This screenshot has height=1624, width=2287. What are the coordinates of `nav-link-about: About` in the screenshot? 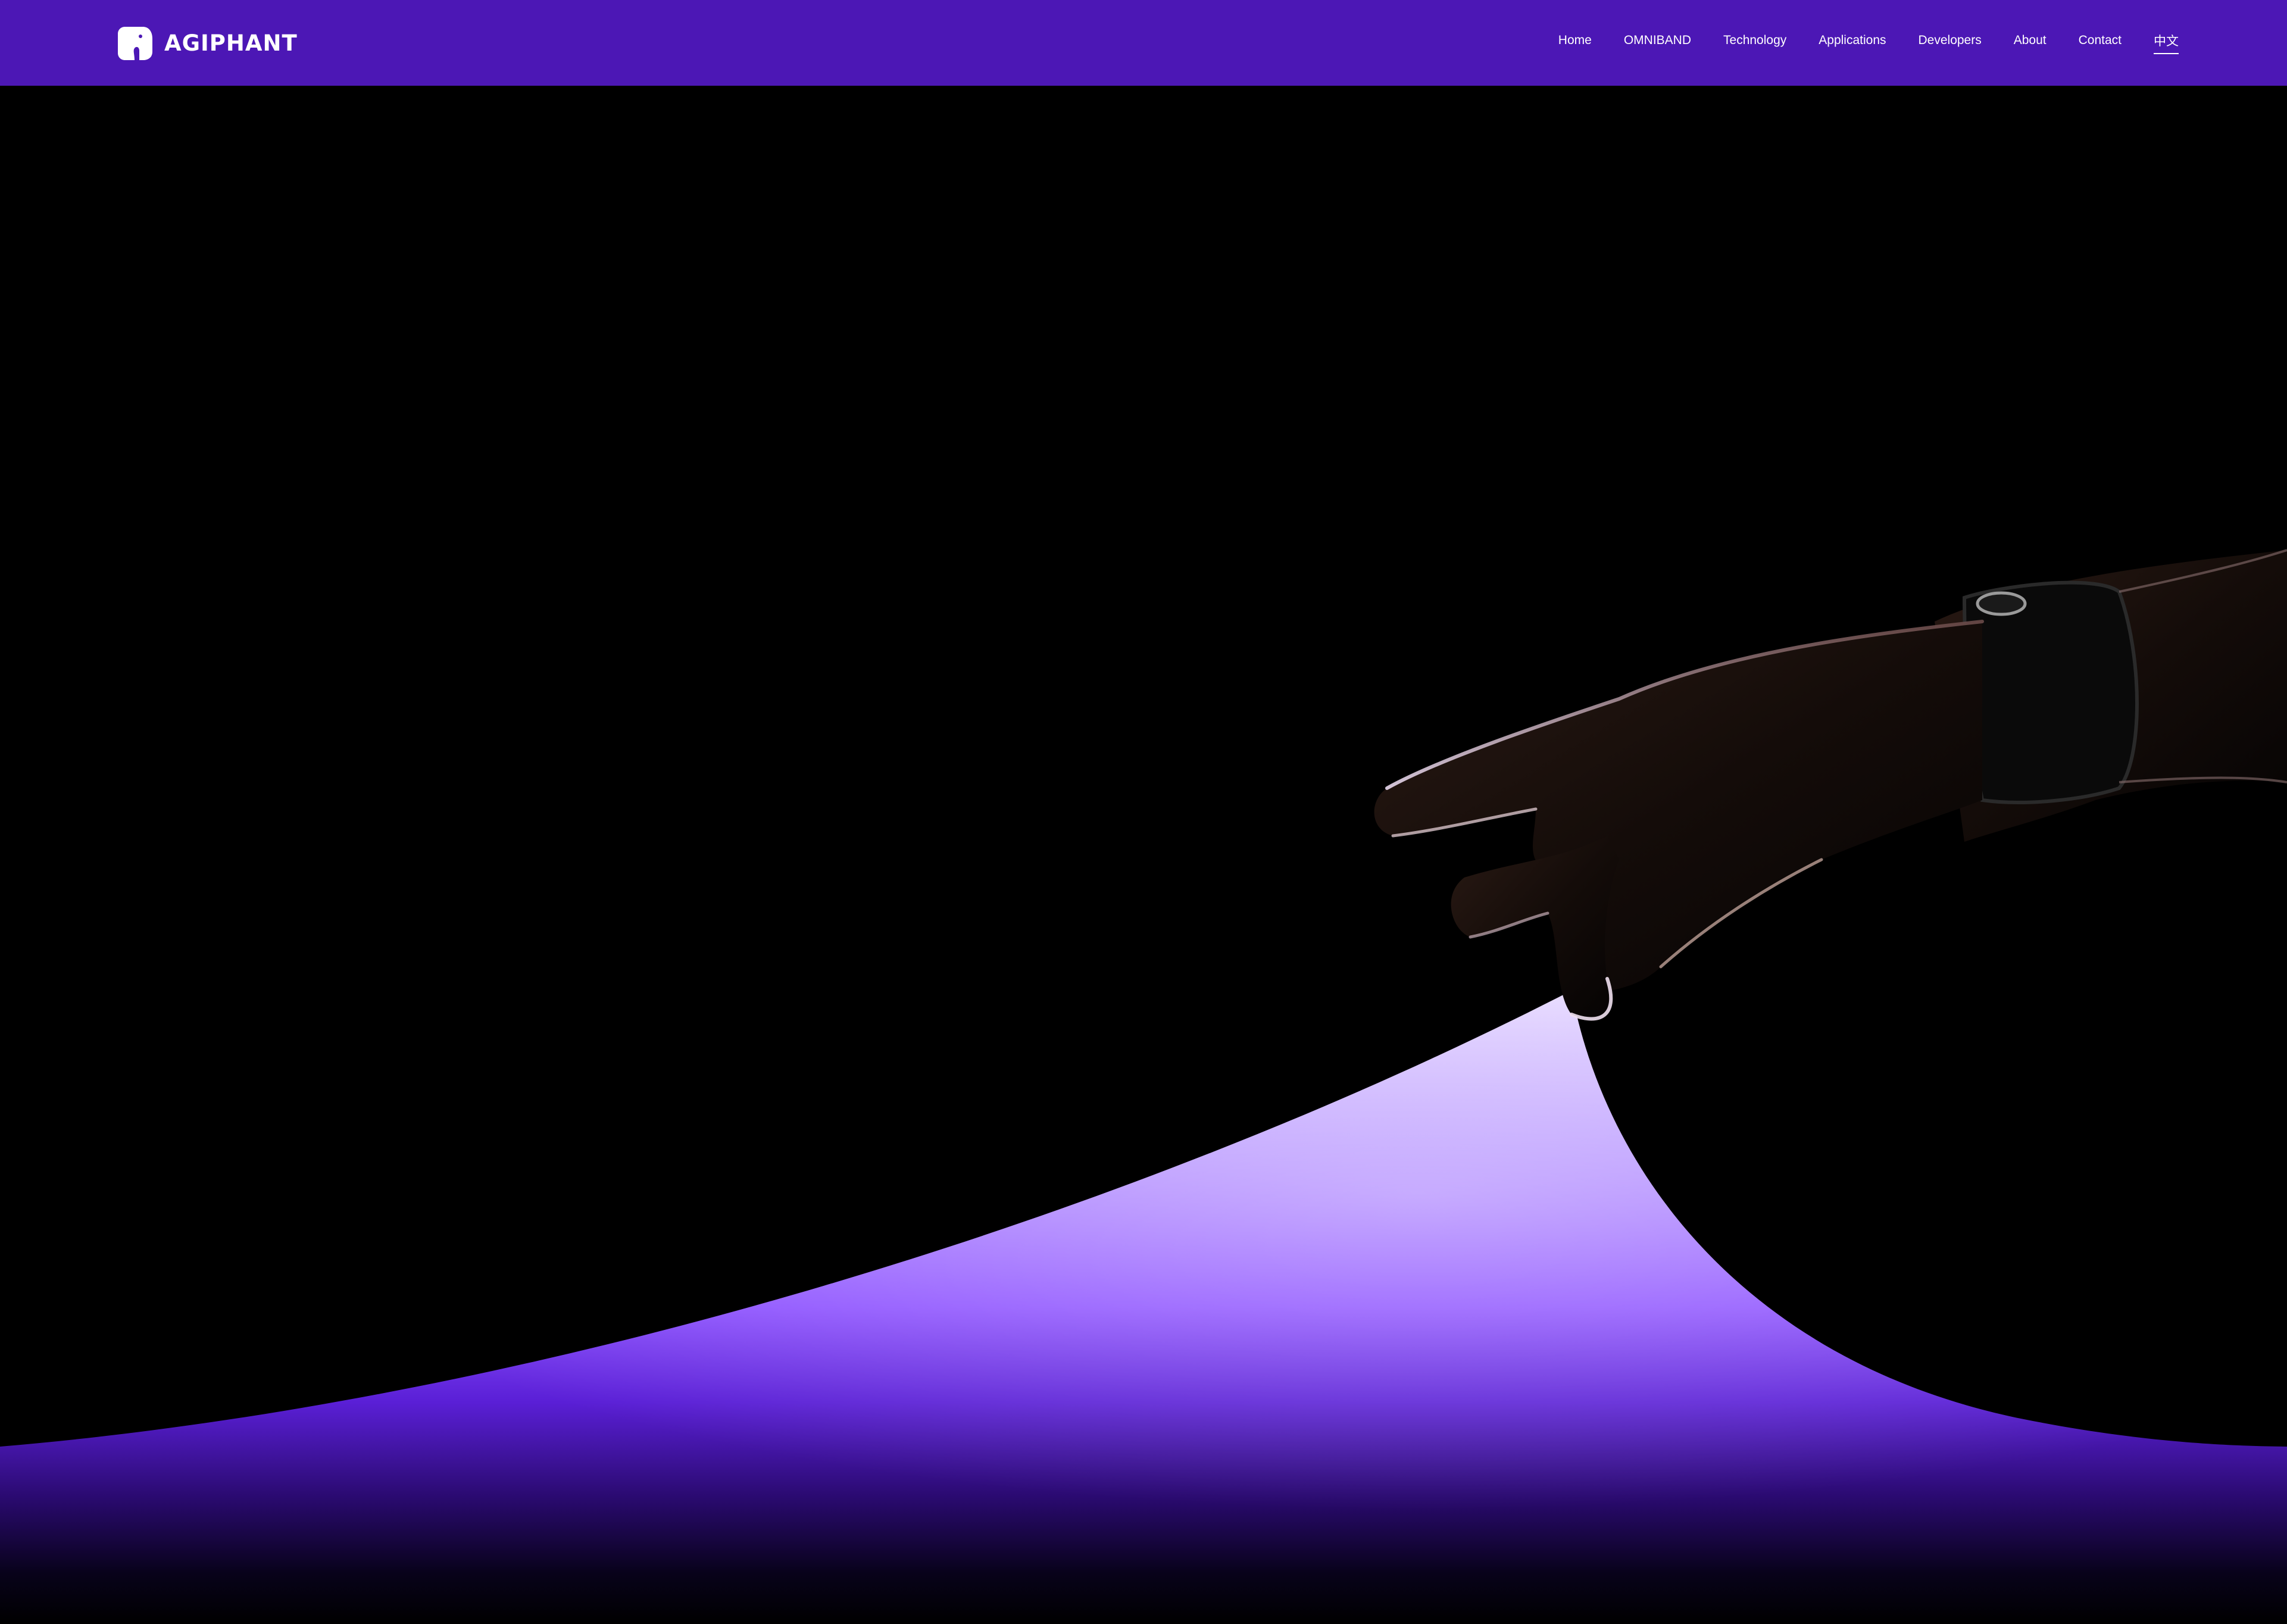 It's located at (2030, 42).